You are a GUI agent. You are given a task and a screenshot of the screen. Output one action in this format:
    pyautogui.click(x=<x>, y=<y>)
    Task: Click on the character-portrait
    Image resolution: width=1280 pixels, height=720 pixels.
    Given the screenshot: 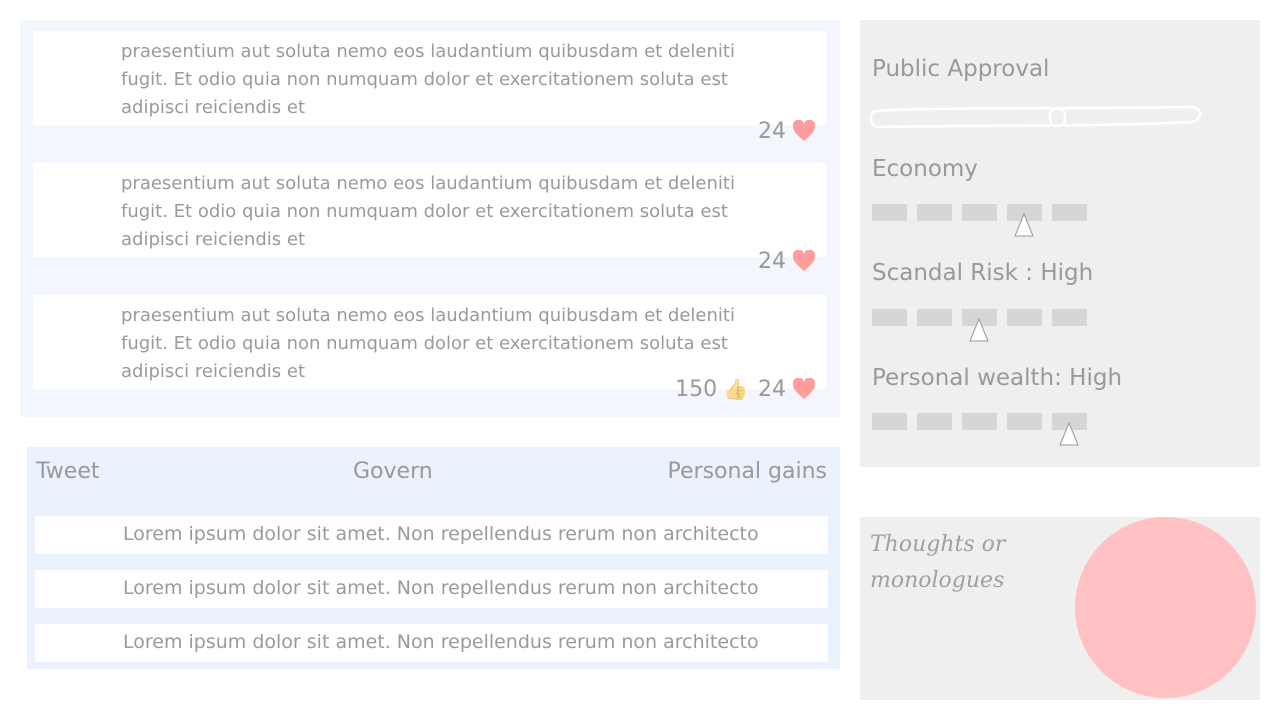 What is the action you would take?
    pyautogui.click(x=1165, y=607)
    